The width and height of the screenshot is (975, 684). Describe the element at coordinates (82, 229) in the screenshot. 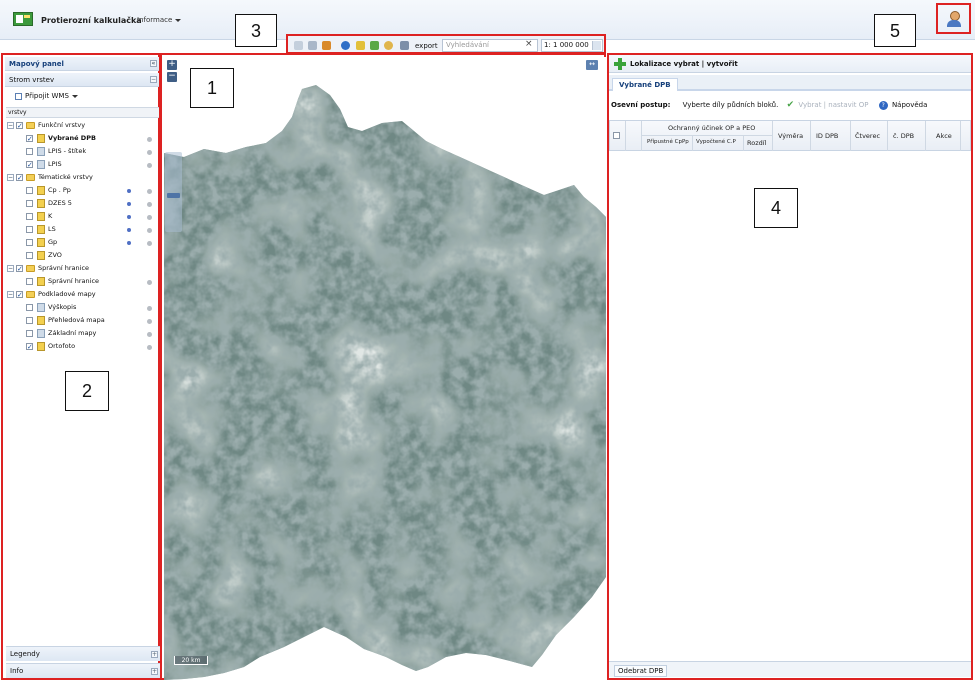

I see `layer-row: LS` at that location.